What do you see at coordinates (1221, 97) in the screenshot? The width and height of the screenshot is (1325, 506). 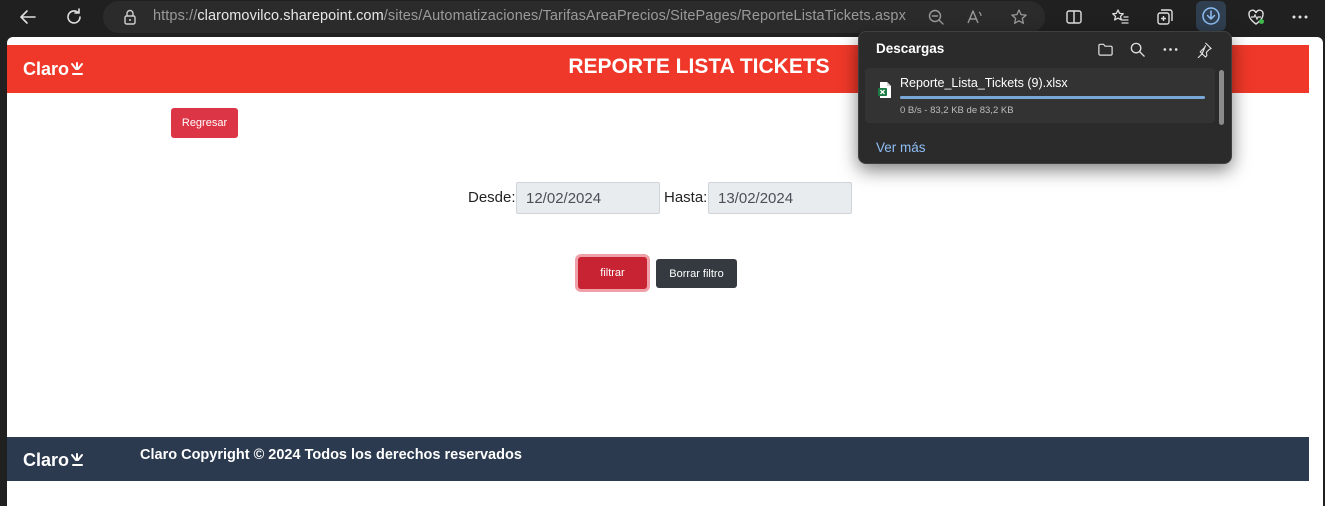 I see `downloads-scrollbar` at bounding box center [1221, 97].